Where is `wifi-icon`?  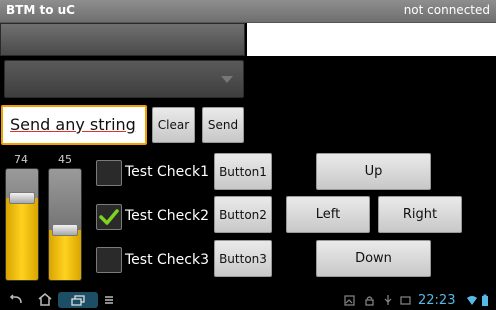
wifi-icon is located at coordinates (472, 300).